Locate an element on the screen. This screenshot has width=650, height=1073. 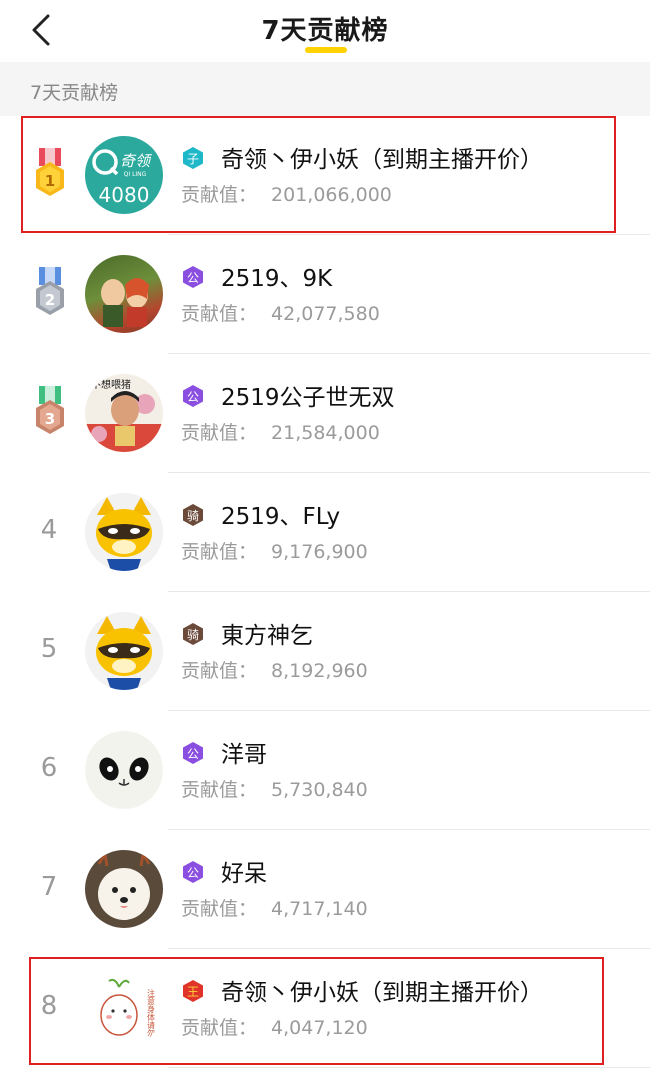
title-underline is located at coordinates (326, 50).